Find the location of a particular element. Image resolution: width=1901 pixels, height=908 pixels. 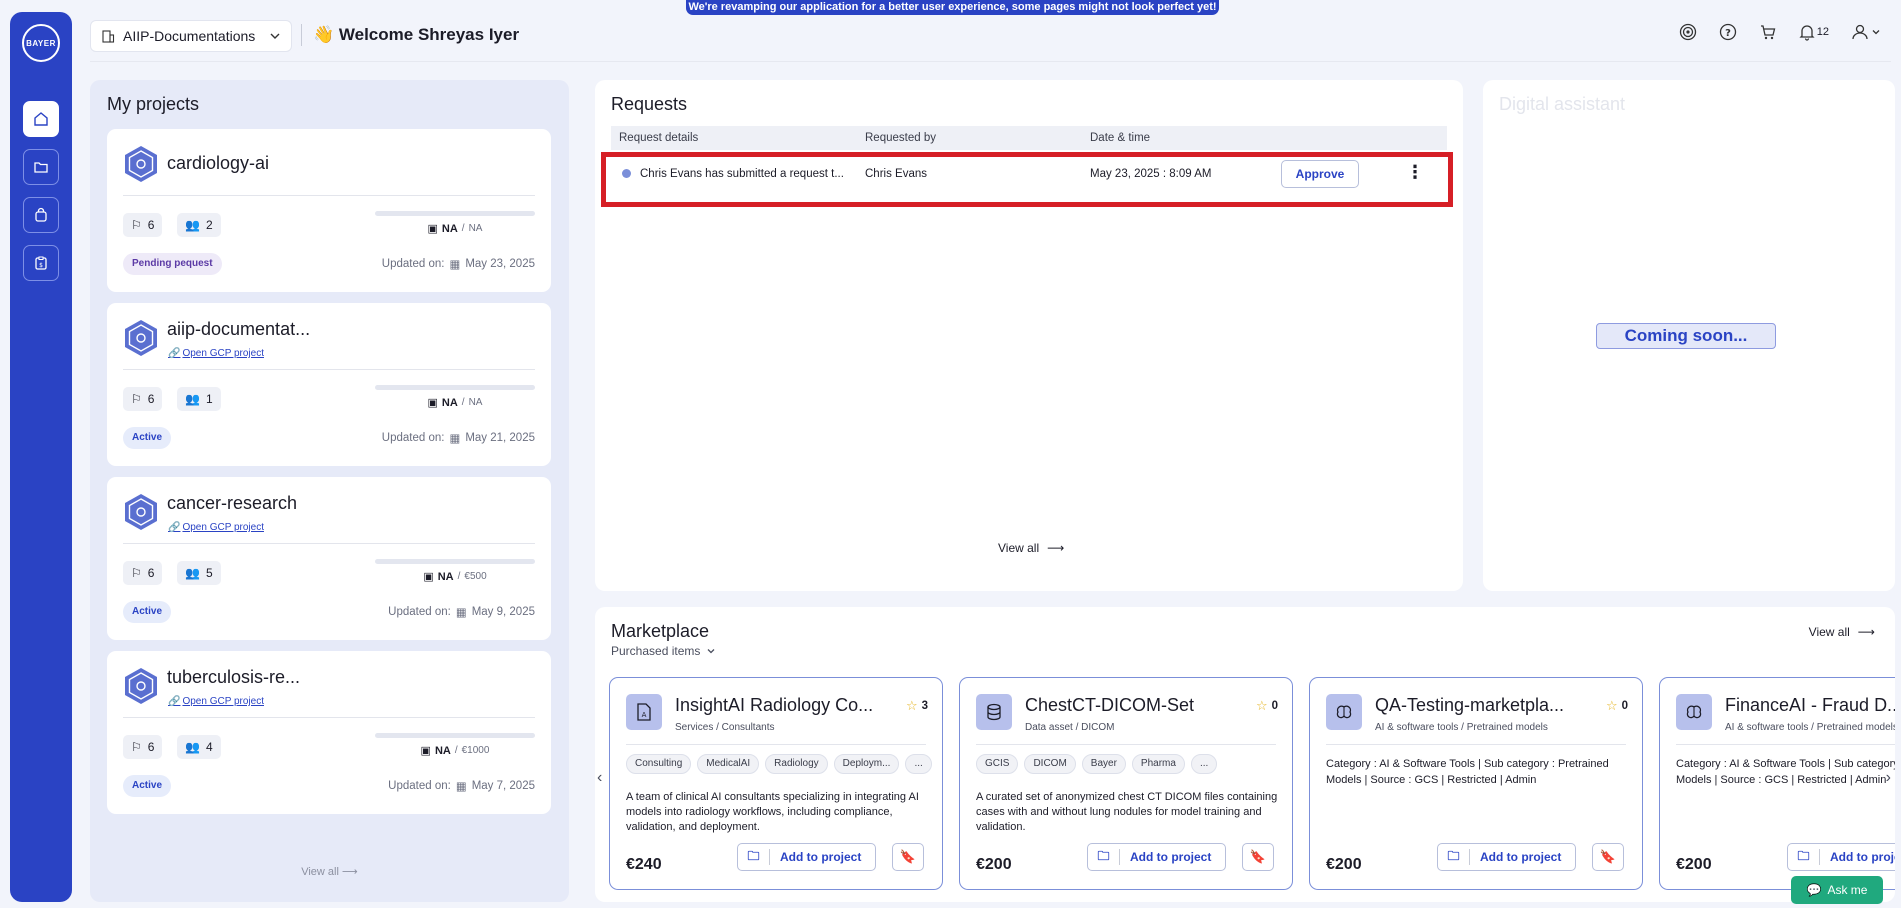

bag-icon is located at coordinates (41, 214).